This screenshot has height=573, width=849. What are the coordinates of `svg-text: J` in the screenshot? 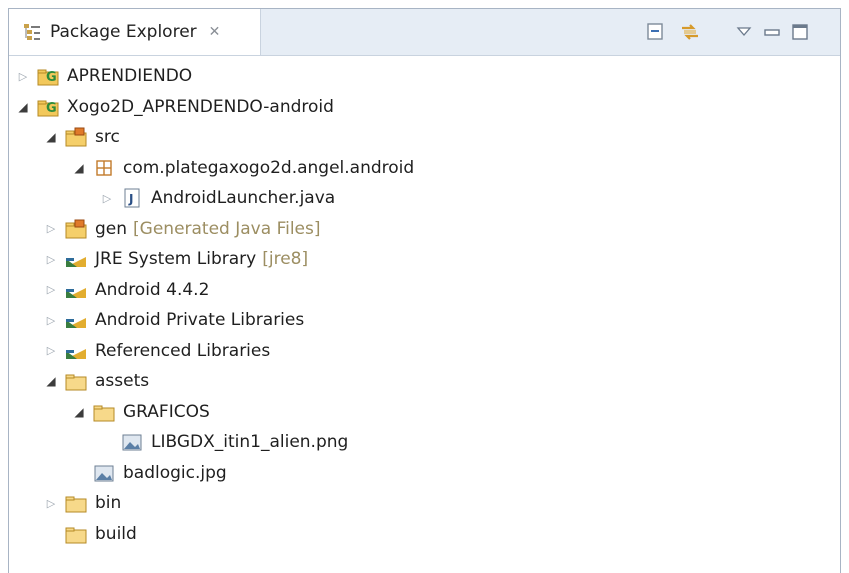 It's located at (130, 199).